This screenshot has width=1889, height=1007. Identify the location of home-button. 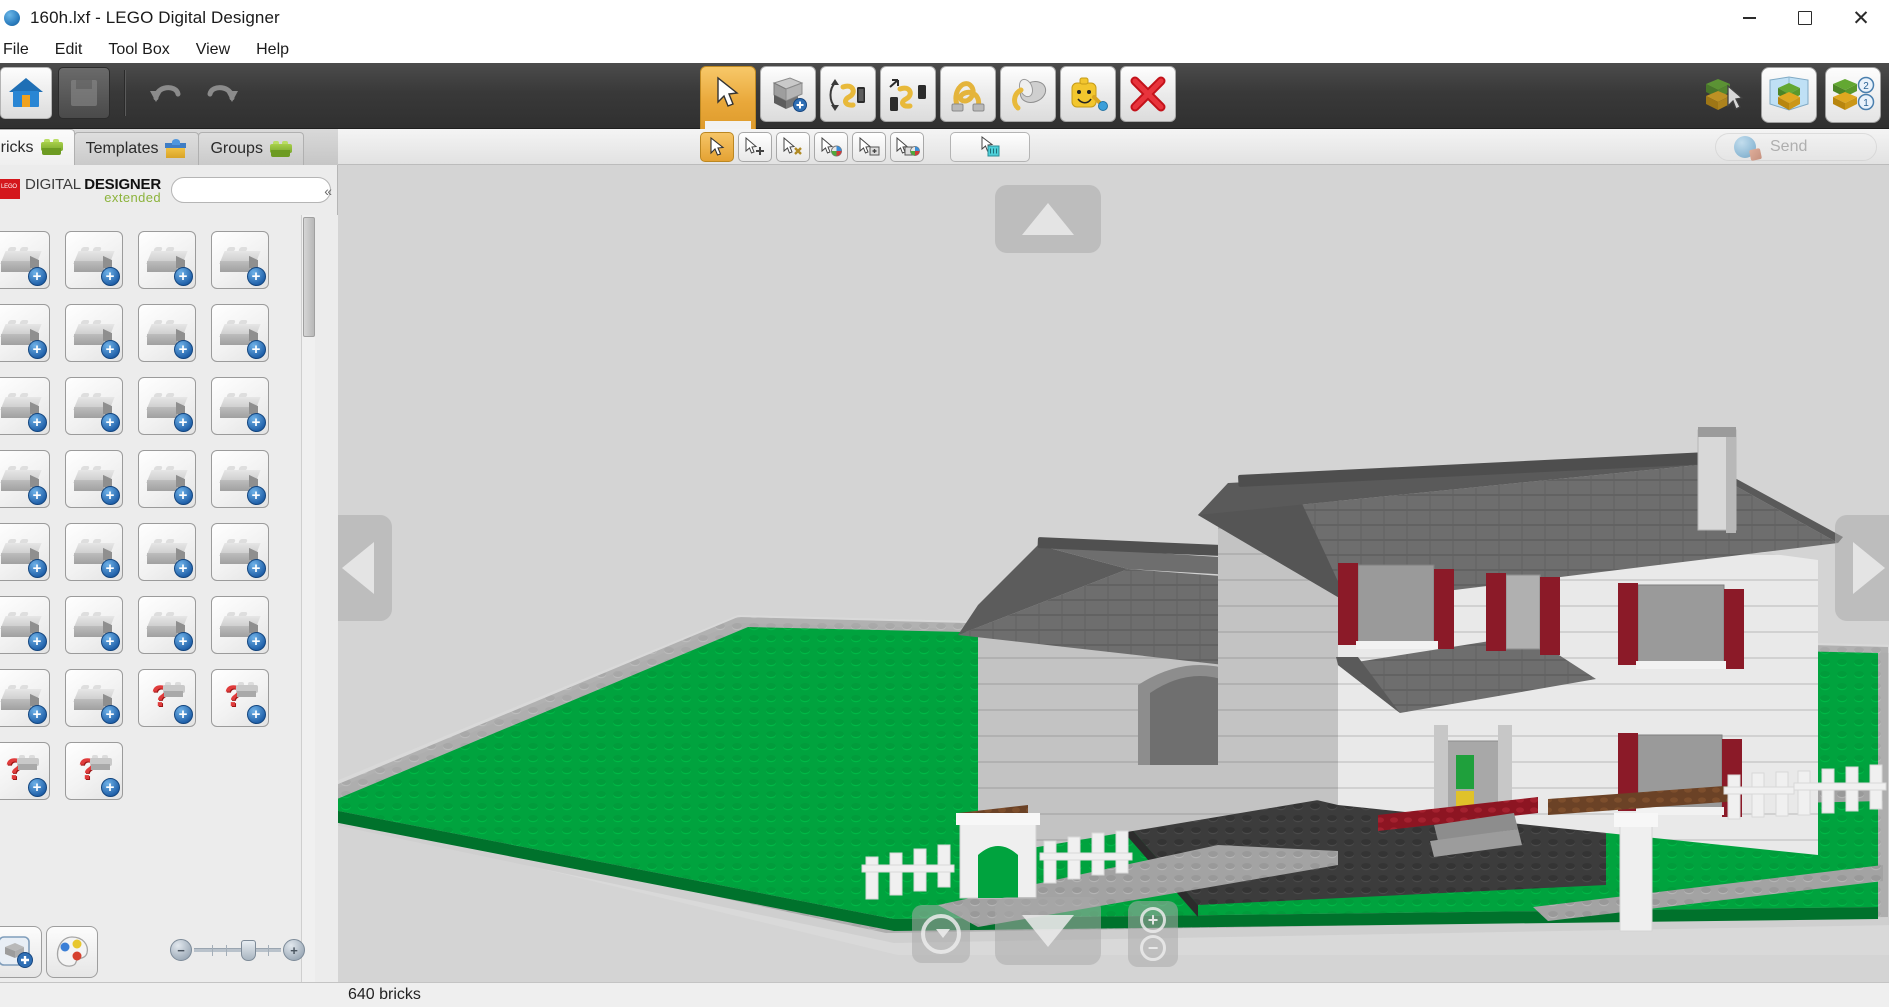
(26, 93).